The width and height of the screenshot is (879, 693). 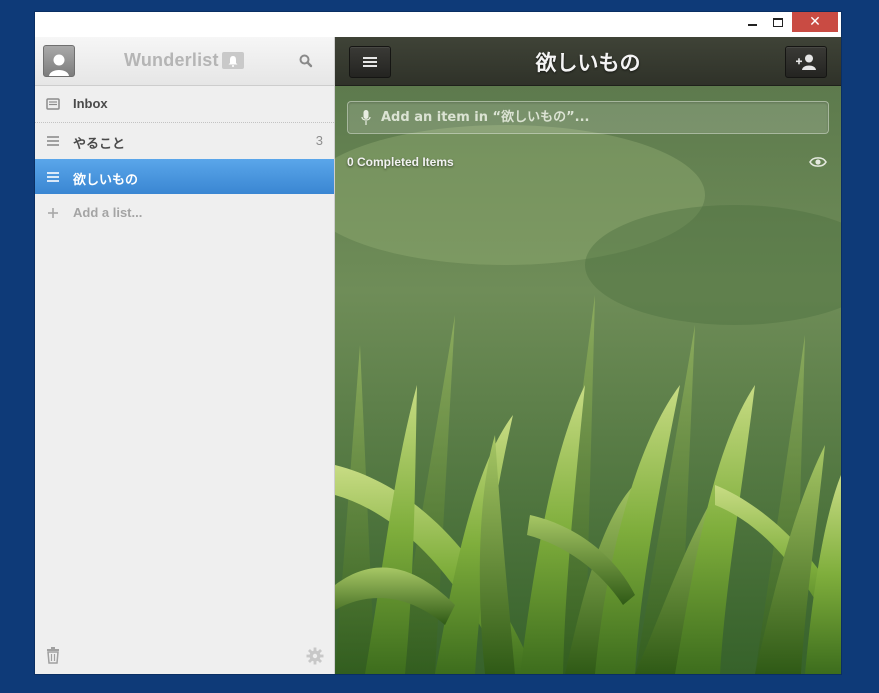 What do you see at coordinates (184, 141) in the screenshot?
I see `sidebar-item-yarukoto: やること 3` at bounding box center [184, 141].